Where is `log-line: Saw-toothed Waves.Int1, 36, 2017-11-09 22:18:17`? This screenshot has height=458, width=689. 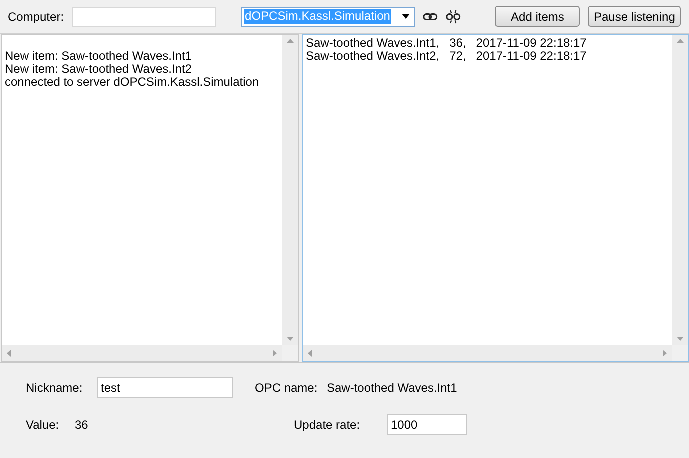
log-line: Saw-toothed Waves.Int1, 36, 2017-11-09 22:18:17 is located at coordinates (447, 43).